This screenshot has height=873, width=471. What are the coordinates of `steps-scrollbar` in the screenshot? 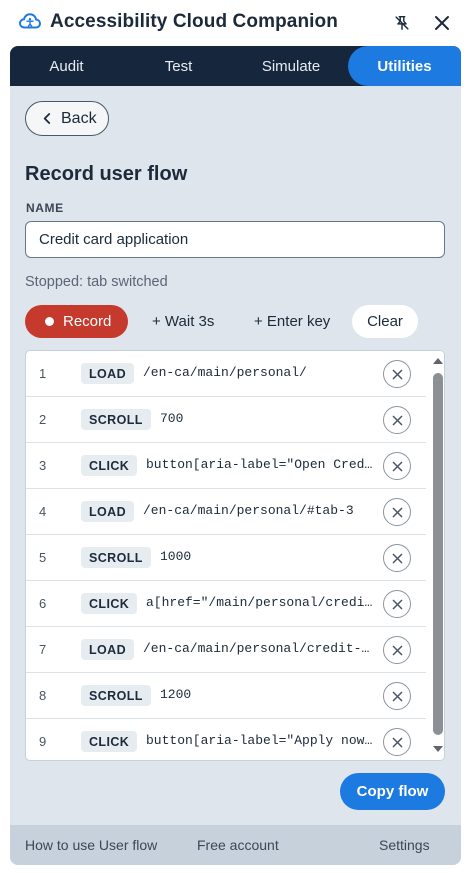 It's located at (436, 555).